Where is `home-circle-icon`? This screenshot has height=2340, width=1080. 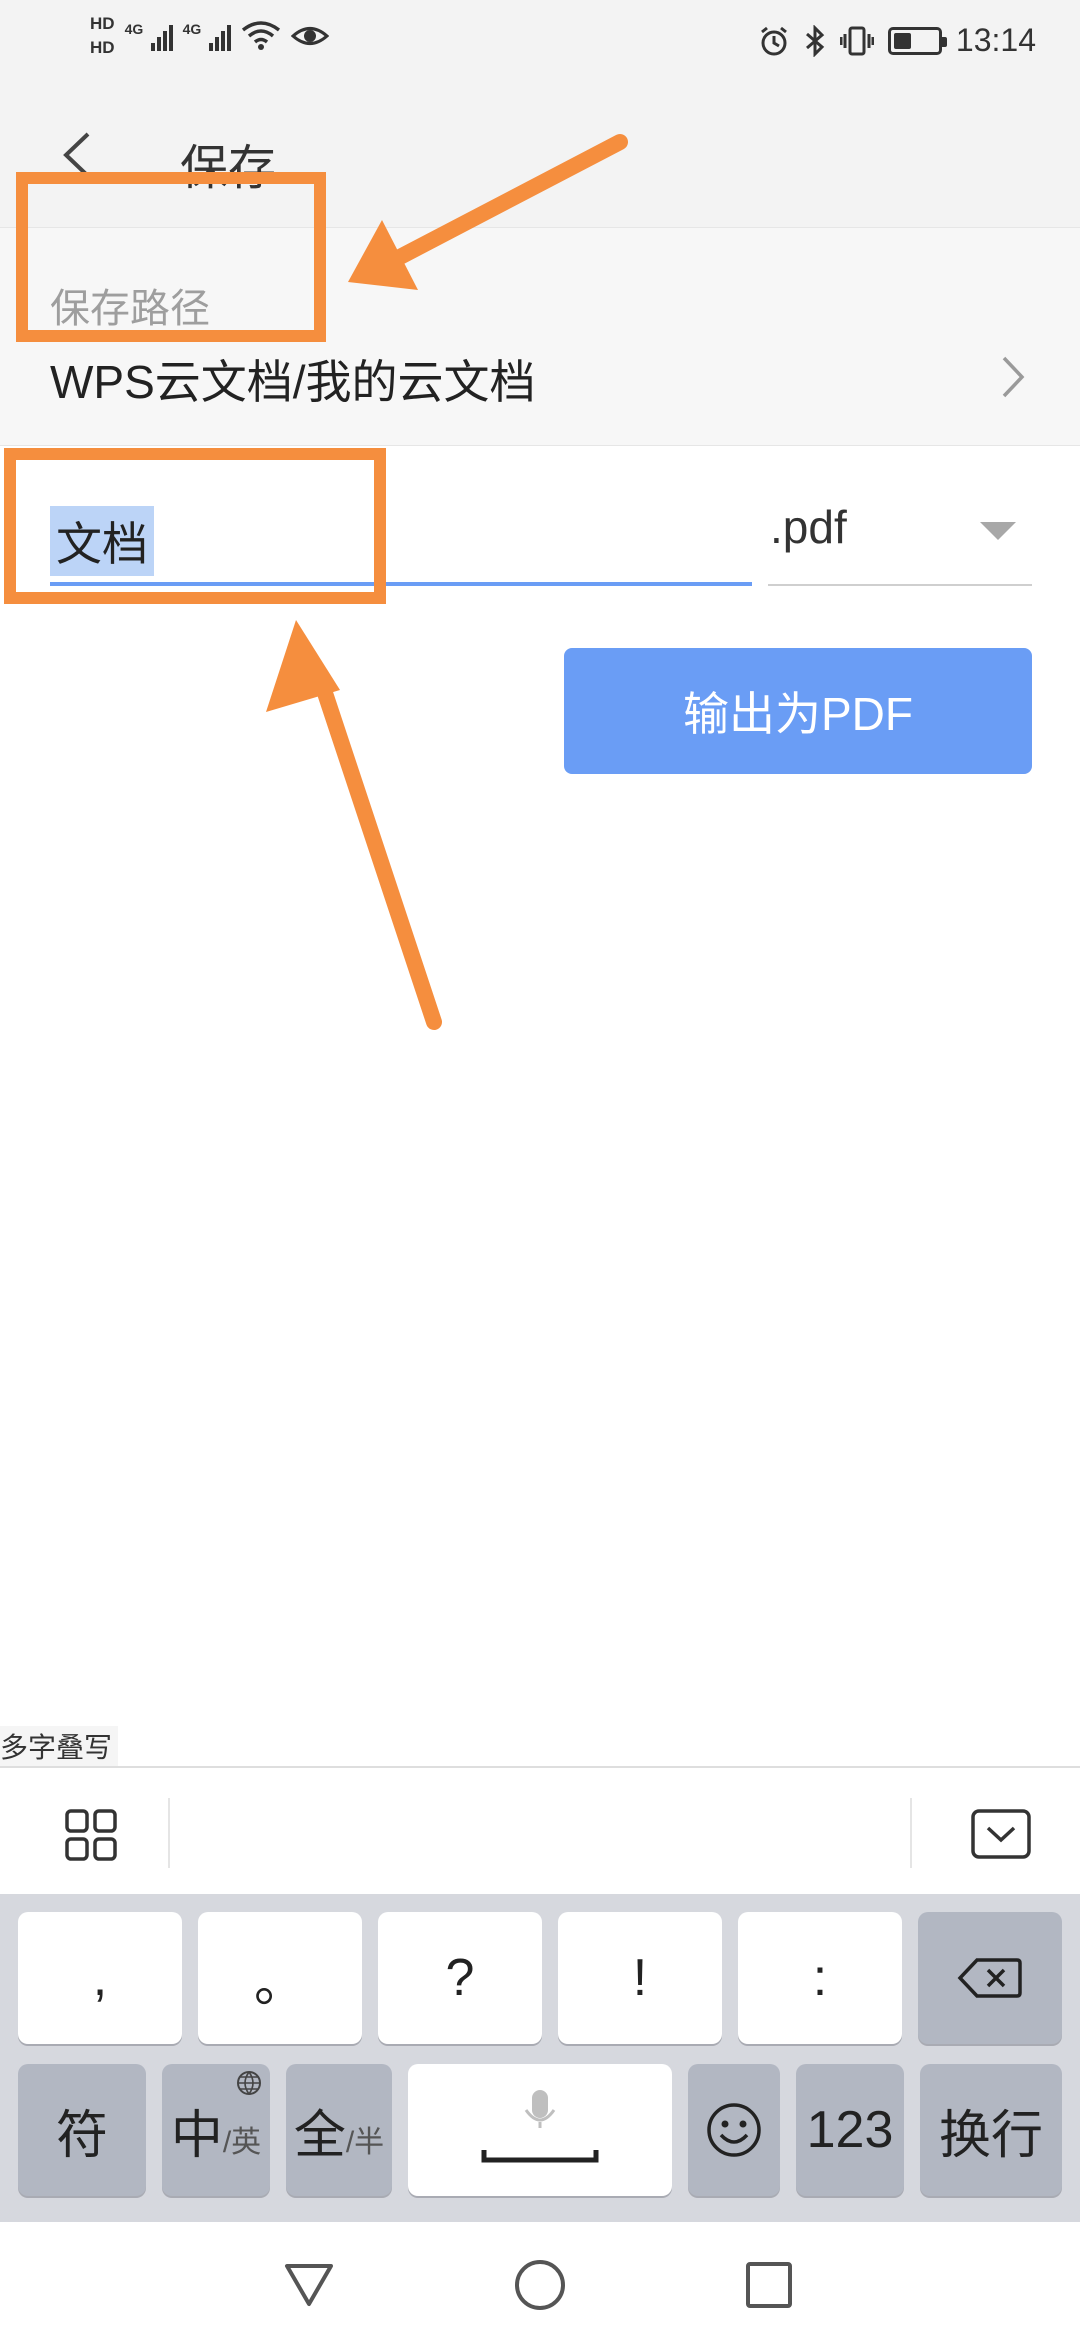 home-circle-icon is located at coordinates (540, 2285).